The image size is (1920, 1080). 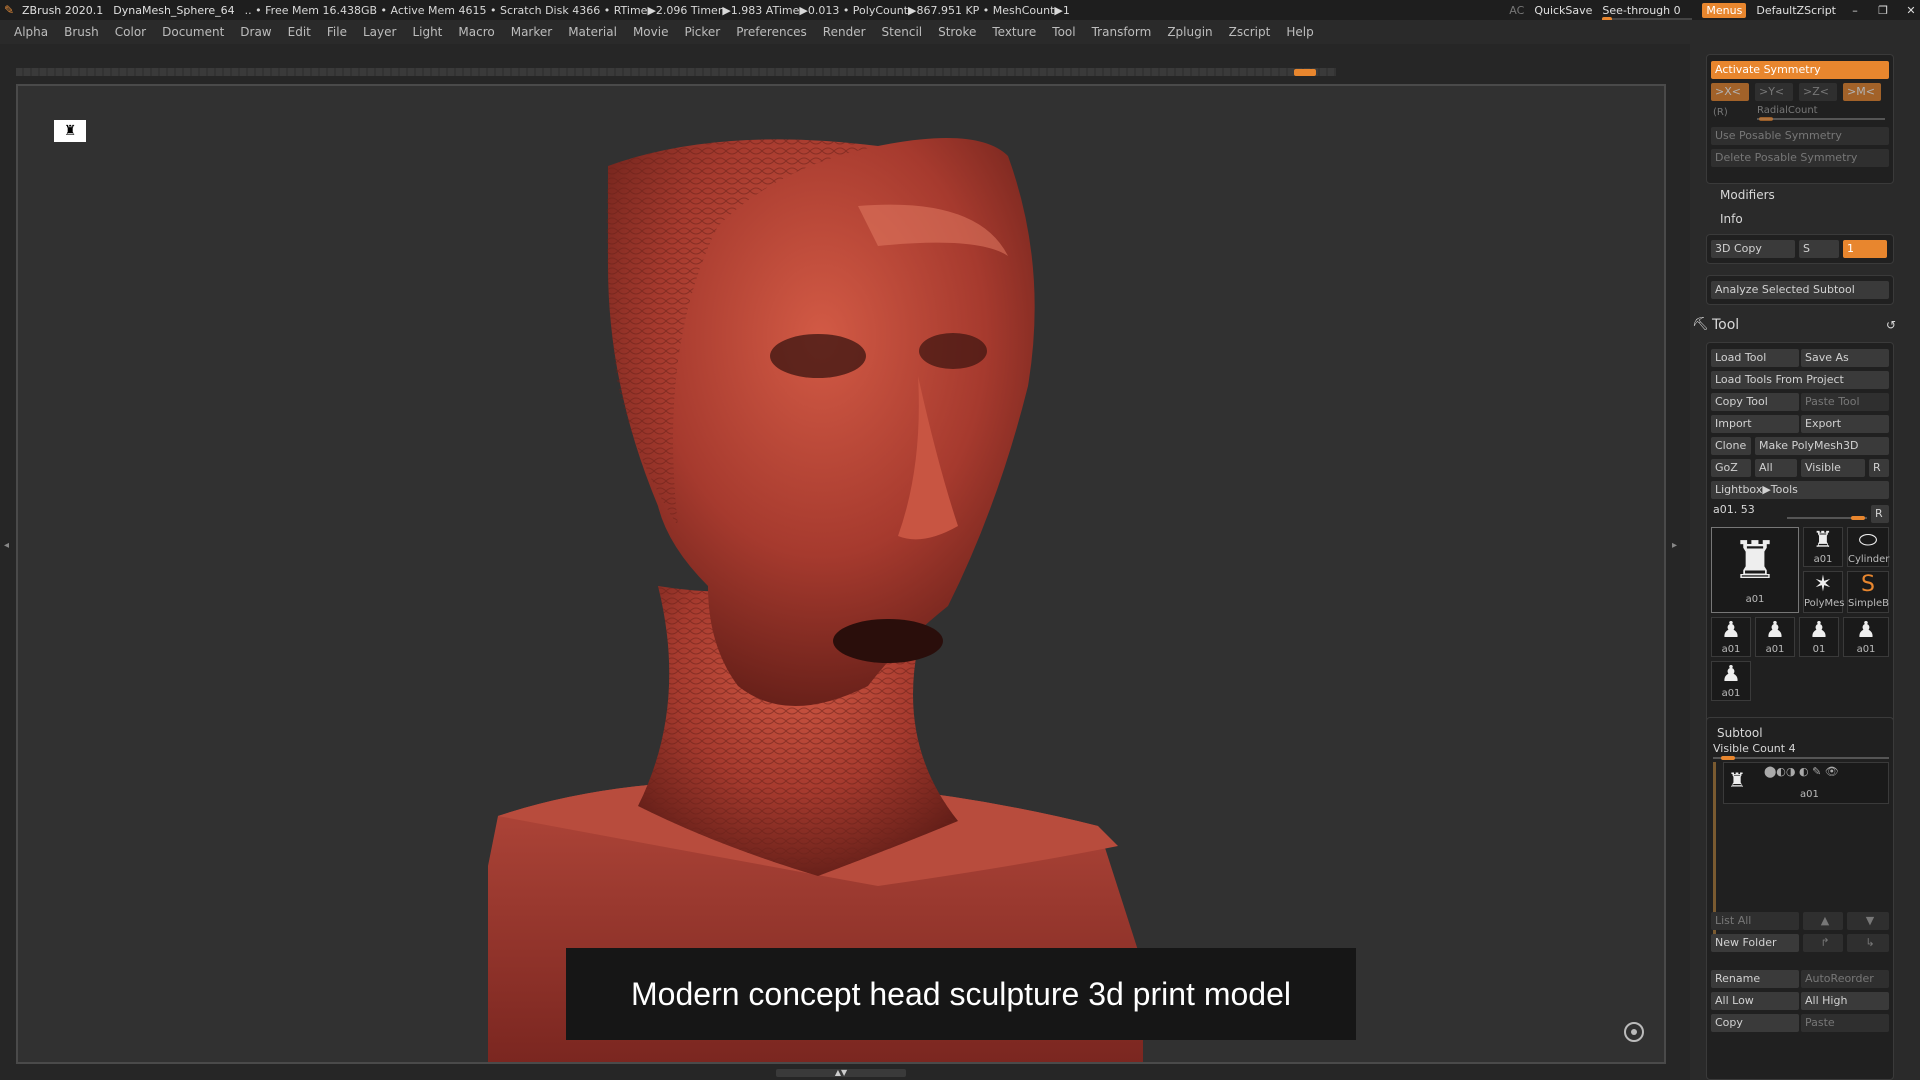 I want to click on goz-all-button: All, so click(x=1776, y=468).